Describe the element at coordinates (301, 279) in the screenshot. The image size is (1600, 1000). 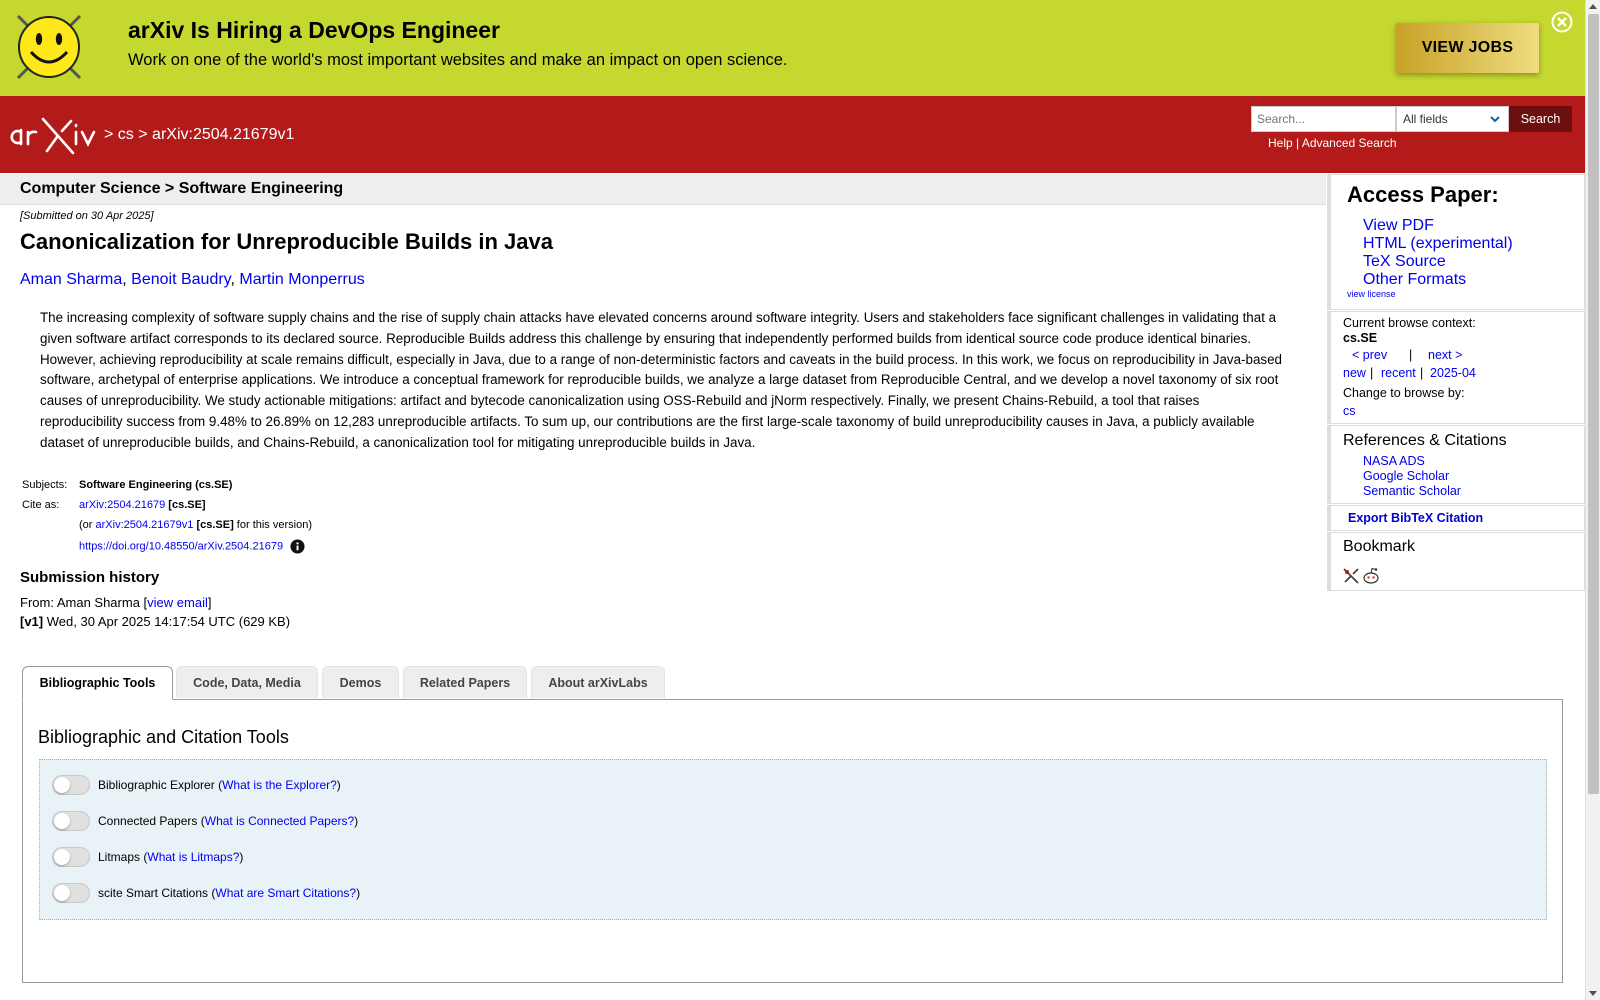
I see `author-link: Martin Monperrus` at that location.